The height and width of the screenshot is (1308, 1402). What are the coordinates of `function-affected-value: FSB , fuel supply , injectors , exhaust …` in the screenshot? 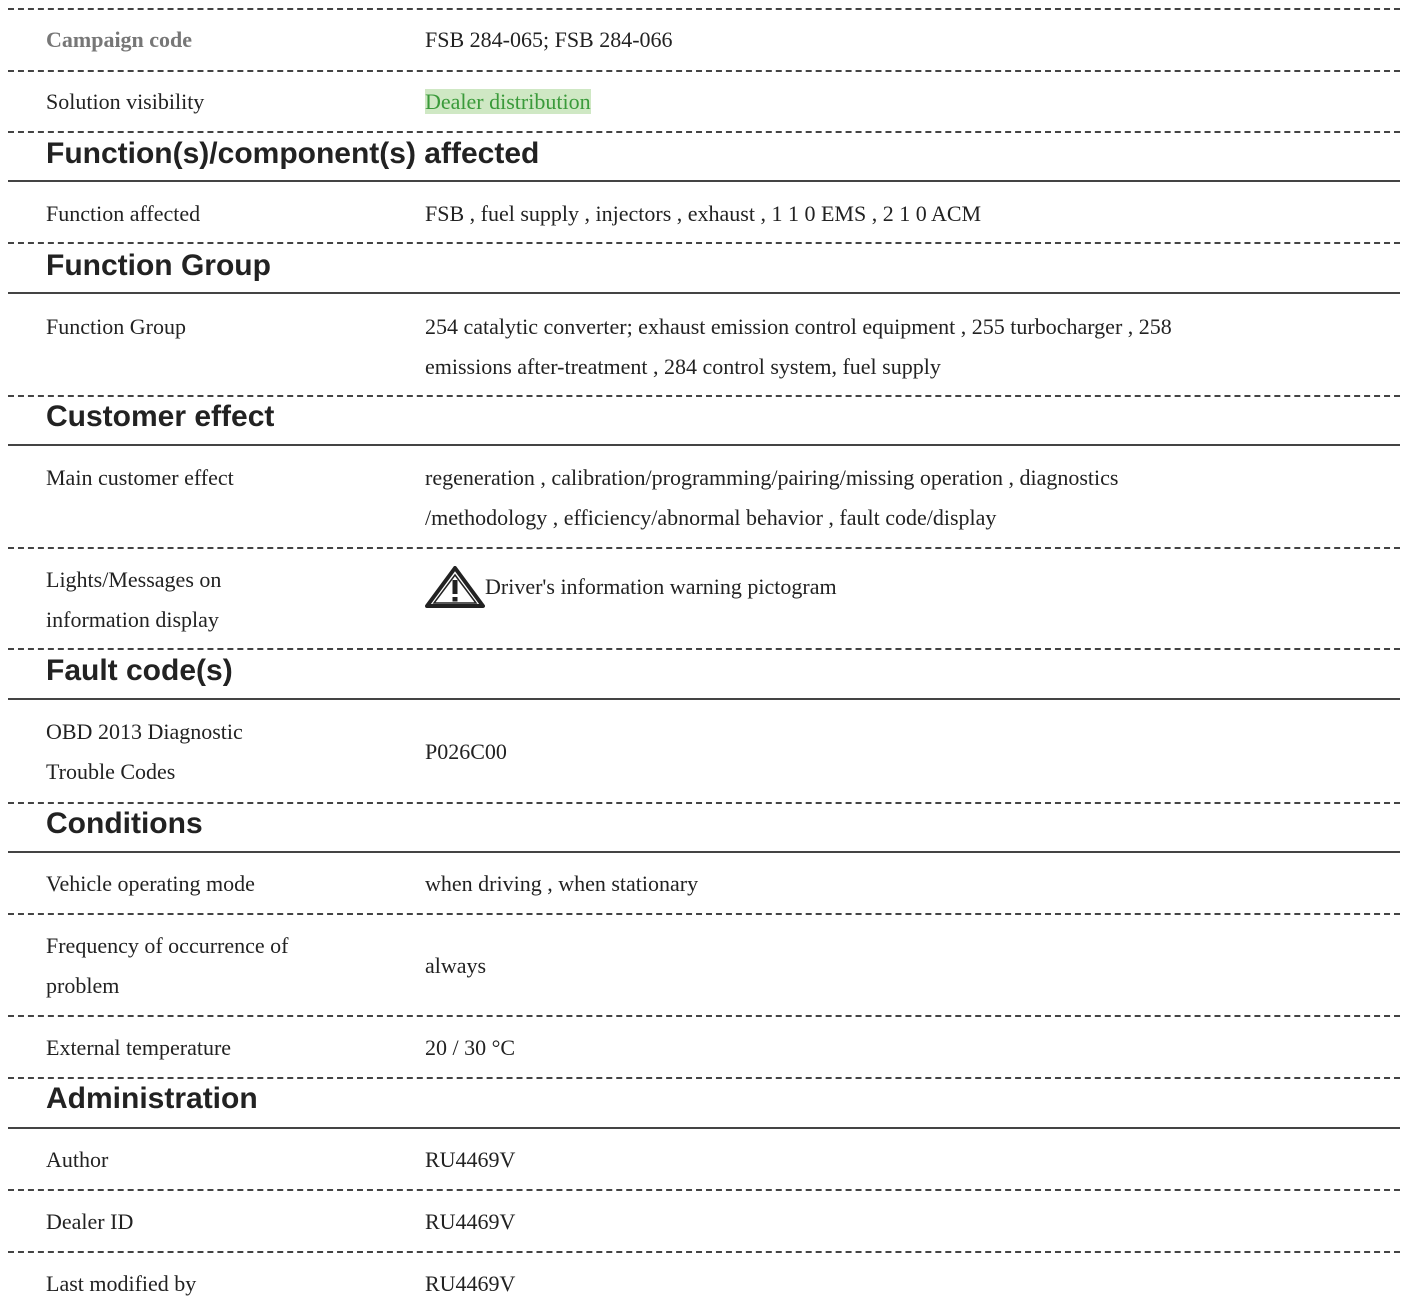 It's located at (703, 213).